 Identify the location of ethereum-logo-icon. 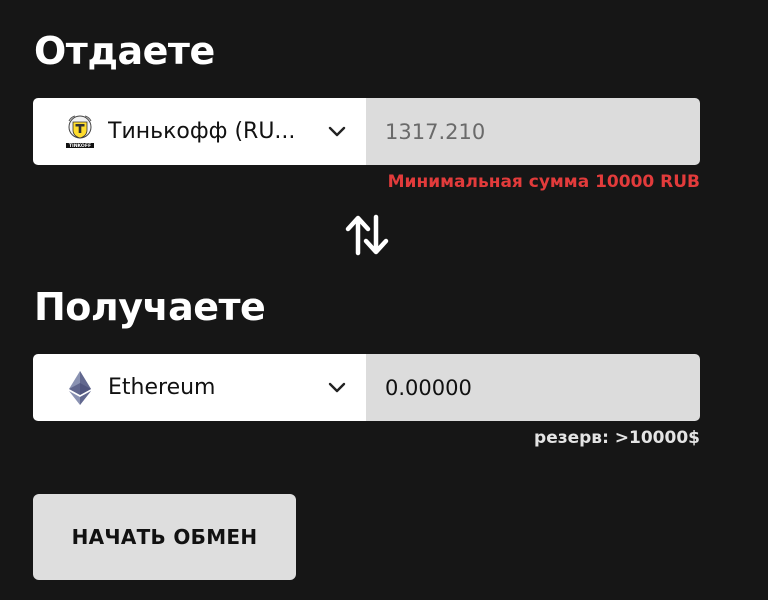
(80, 388).